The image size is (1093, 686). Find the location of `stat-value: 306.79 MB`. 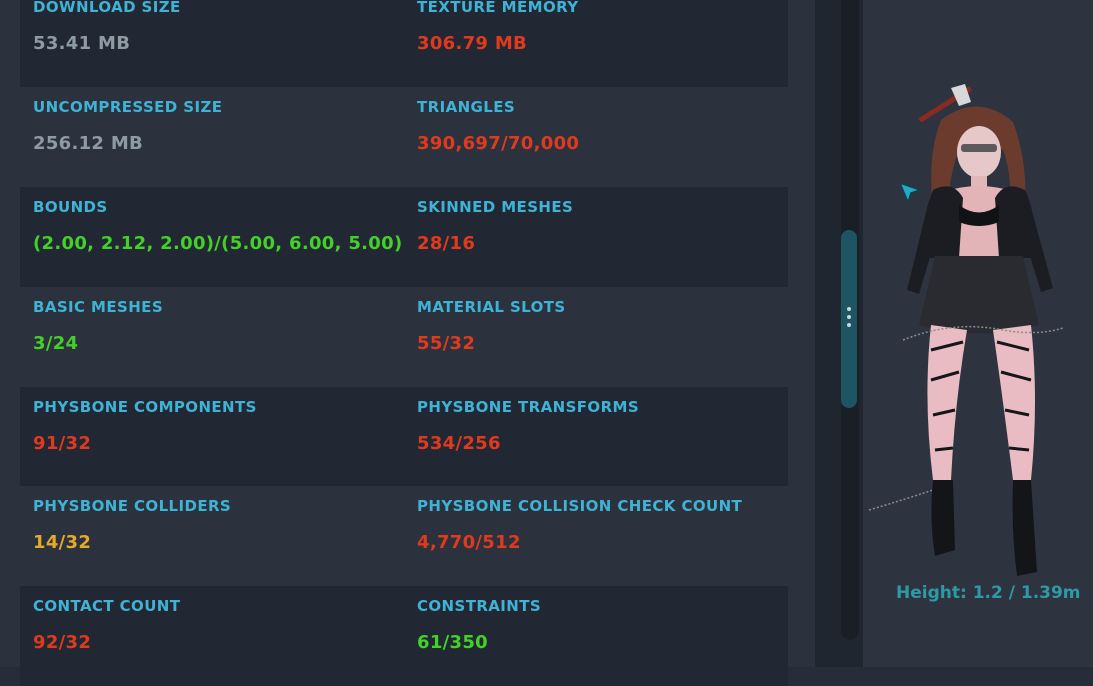

stat-value: 306.79 MB is located at coordinates (472, 43).